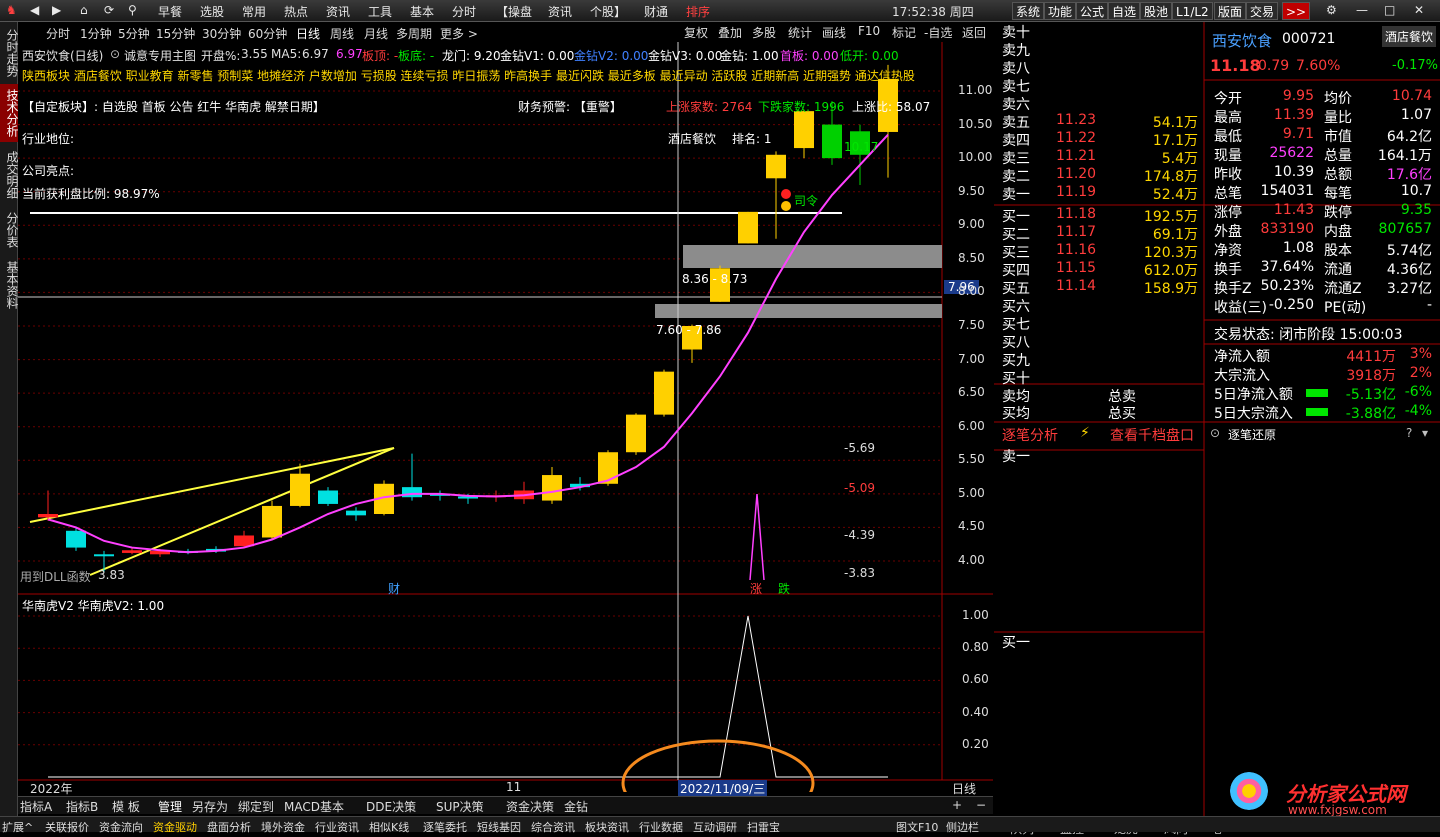 The image size is (1440, 837). Describe the element at coordinates (938, 32) in the screenshot. I see `remove-watch-button: -自选` at that location.